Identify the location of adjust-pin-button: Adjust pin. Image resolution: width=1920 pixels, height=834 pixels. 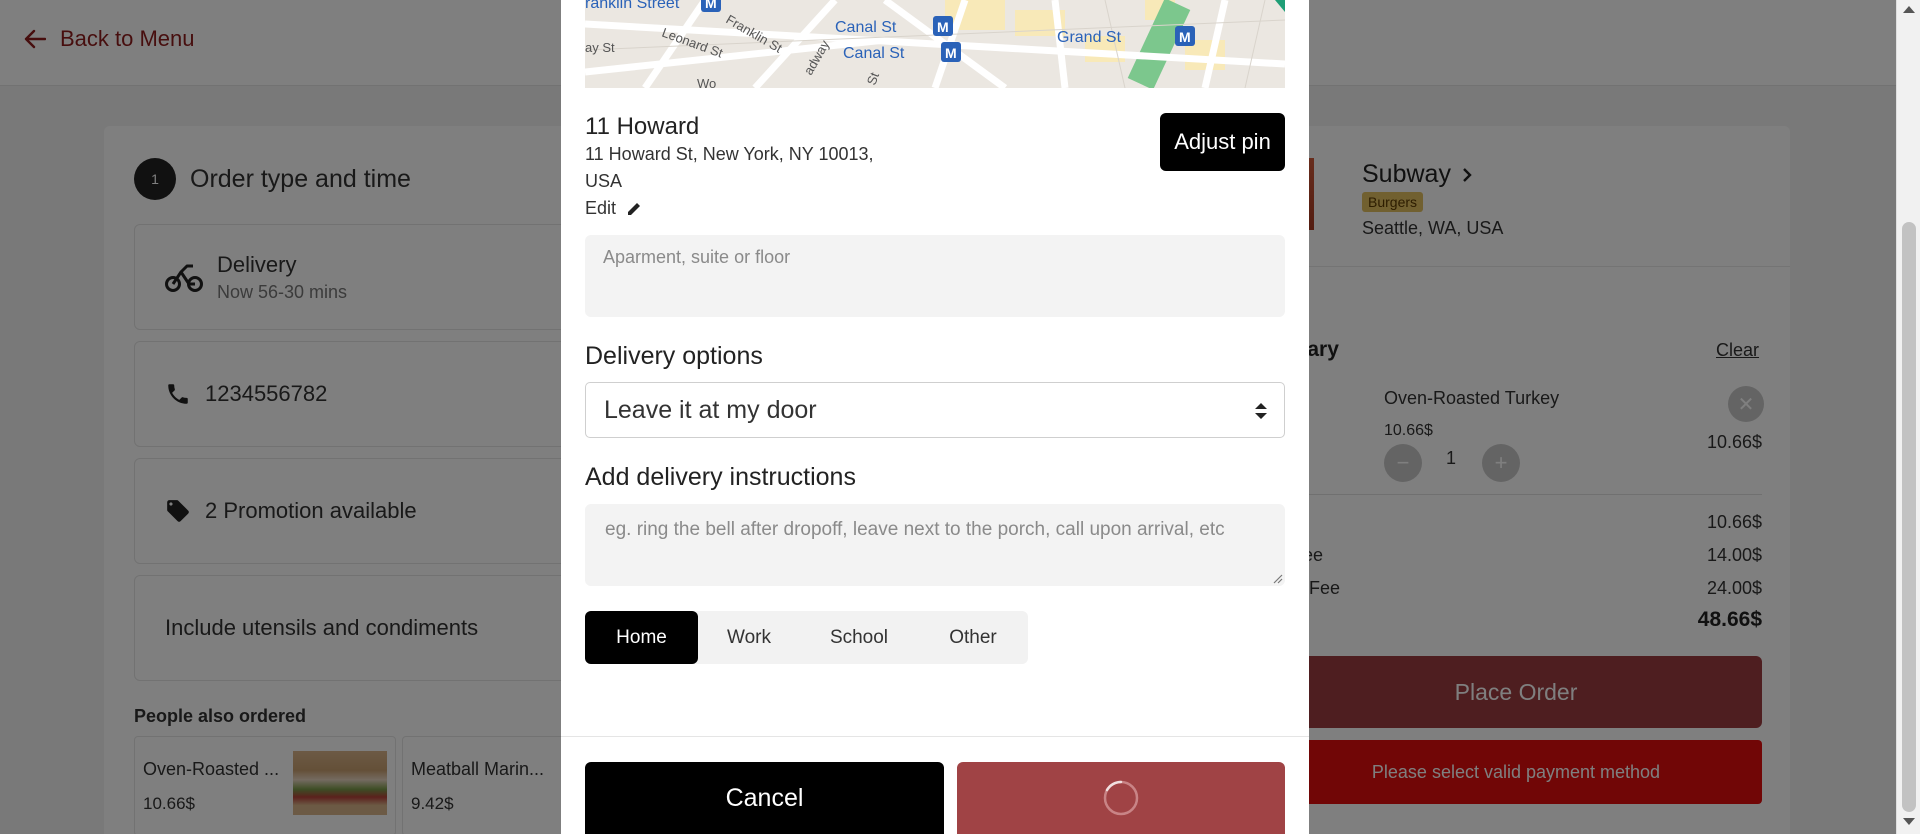
(1222, 142).